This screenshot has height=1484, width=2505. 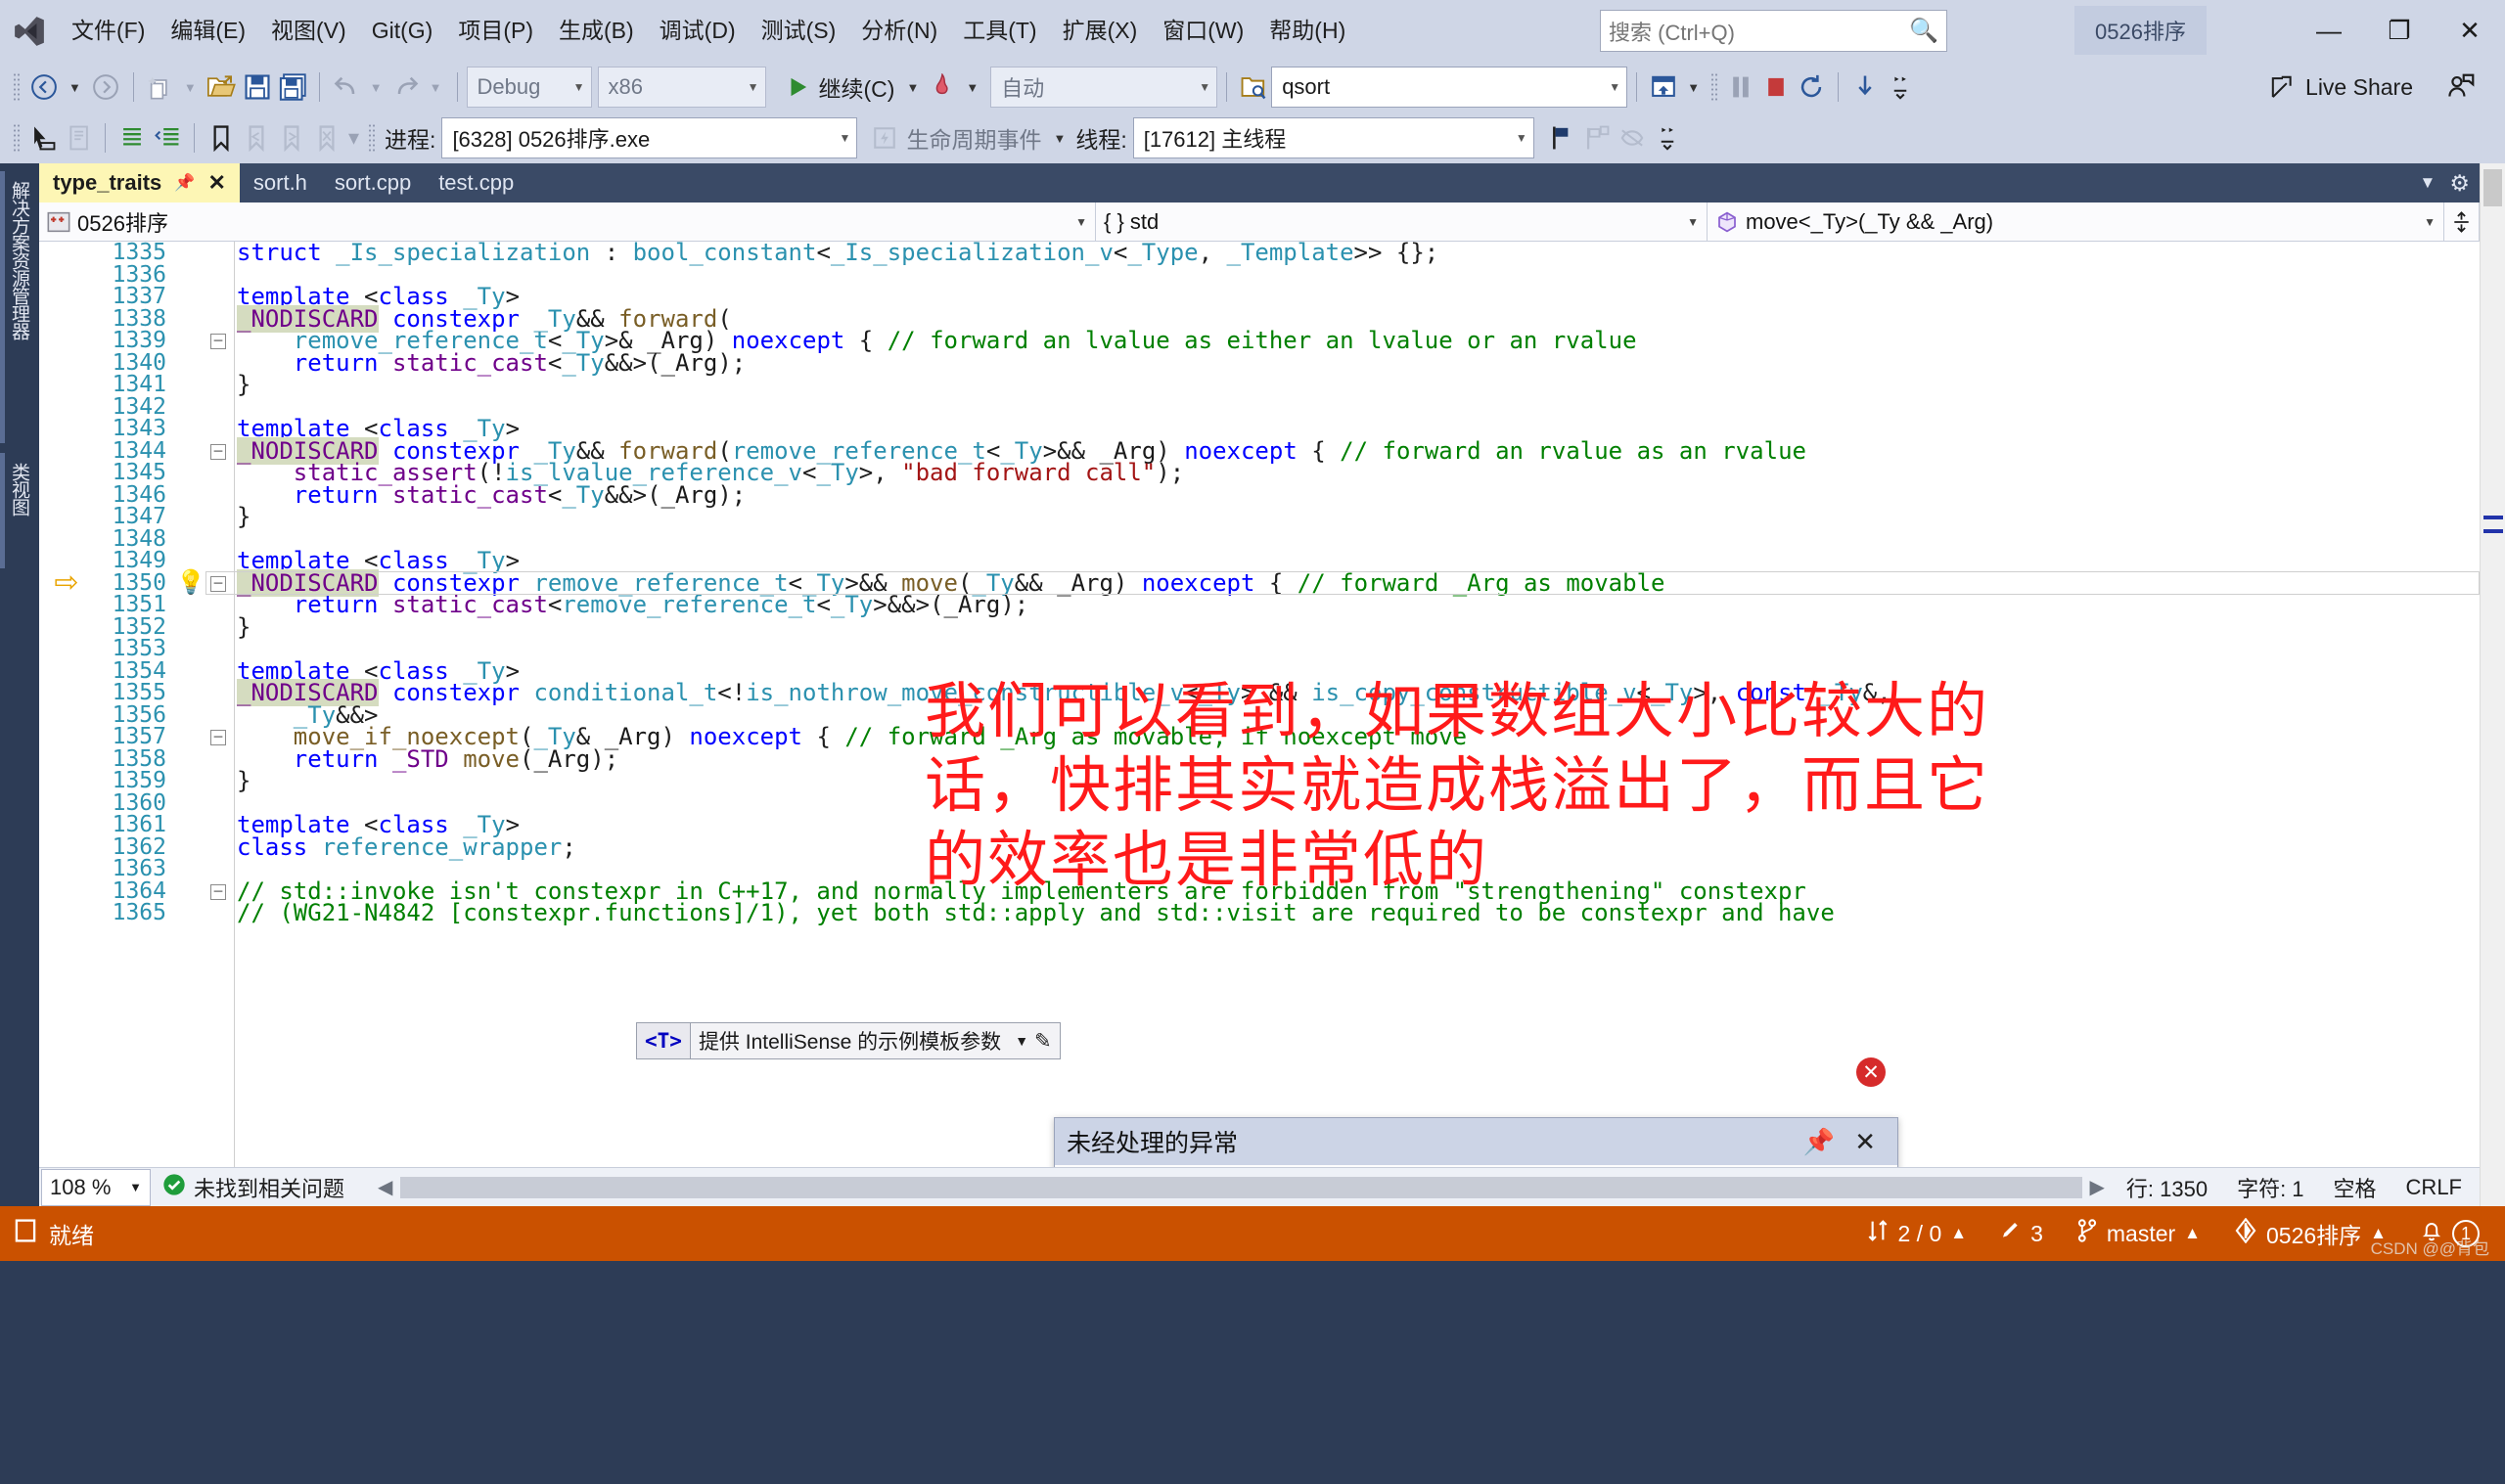 I want to click on menu-window: 窗口(W), so click(x=1203, y=31).